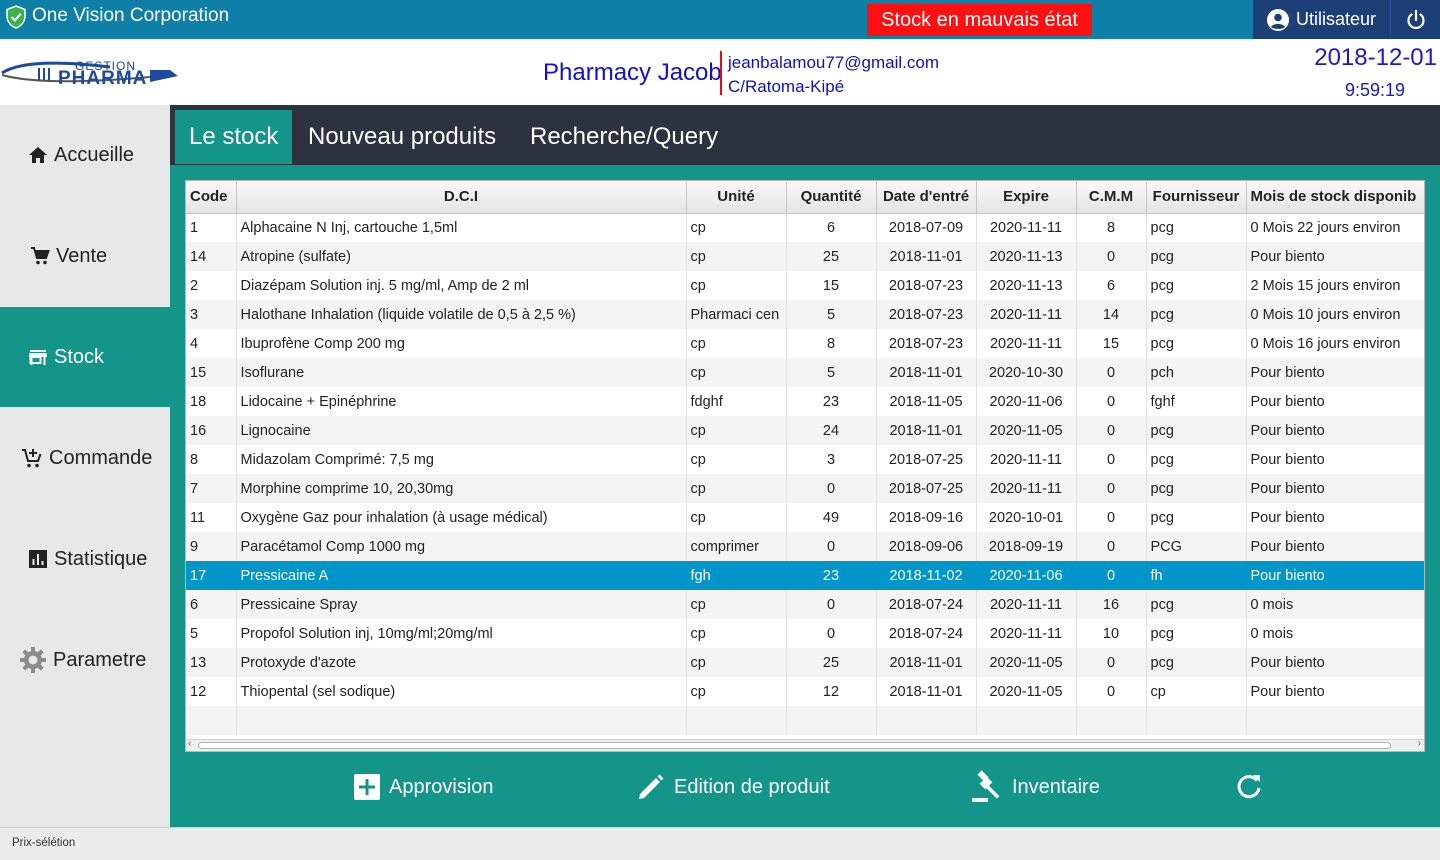  What do you see at coordinates (926, 401) in the screenshot?
I see `cell-date-entree: 2018-11-05` at bounding box center [926, 401].